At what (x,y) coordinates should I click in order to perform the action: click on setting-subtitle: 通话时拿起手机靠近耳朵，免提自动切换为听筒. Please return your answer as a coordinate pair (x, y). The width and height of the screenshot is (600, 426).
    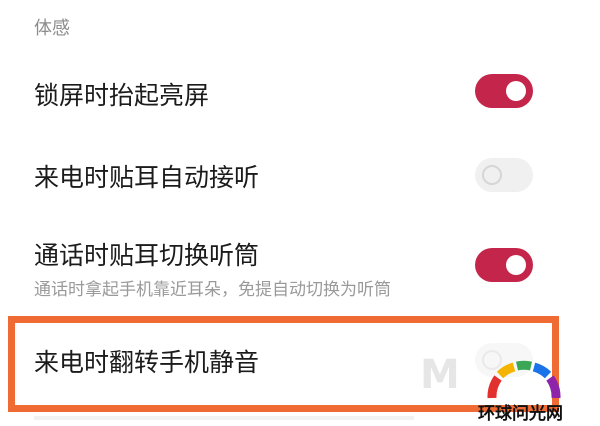
    Looking at the image, I should click on (212, 290).